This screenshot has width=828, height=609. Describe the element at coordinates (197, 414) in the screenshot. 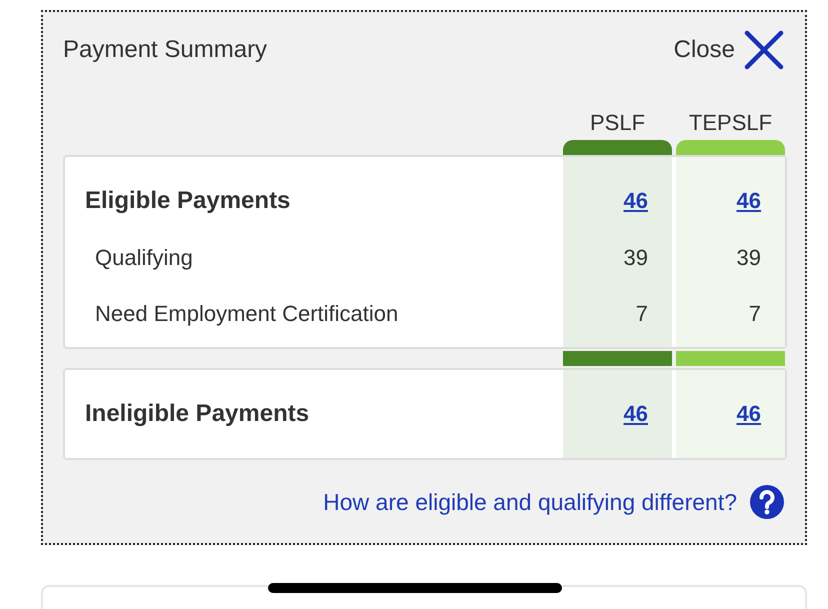

I see `section-title: Ineligible Payments` at that location.